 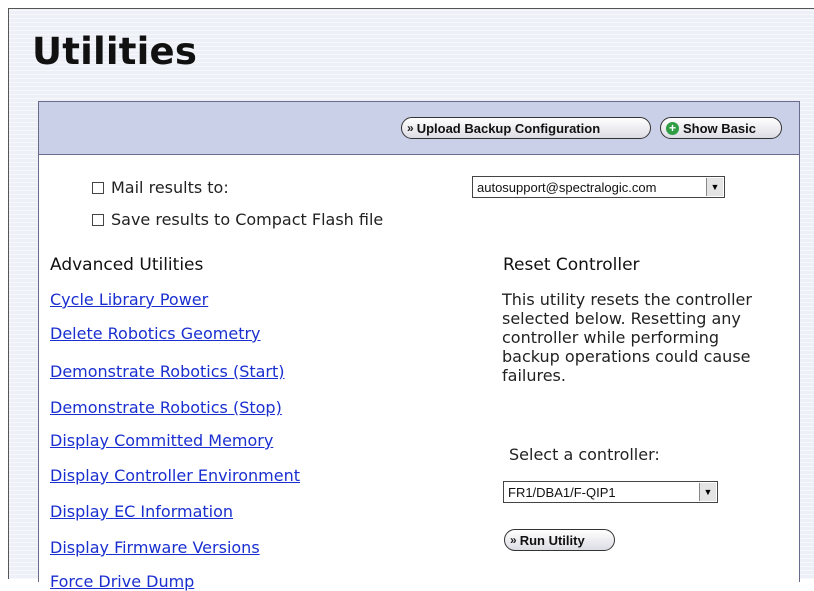 I want to click on page-title: Utilities, so click(x=115, y=51).